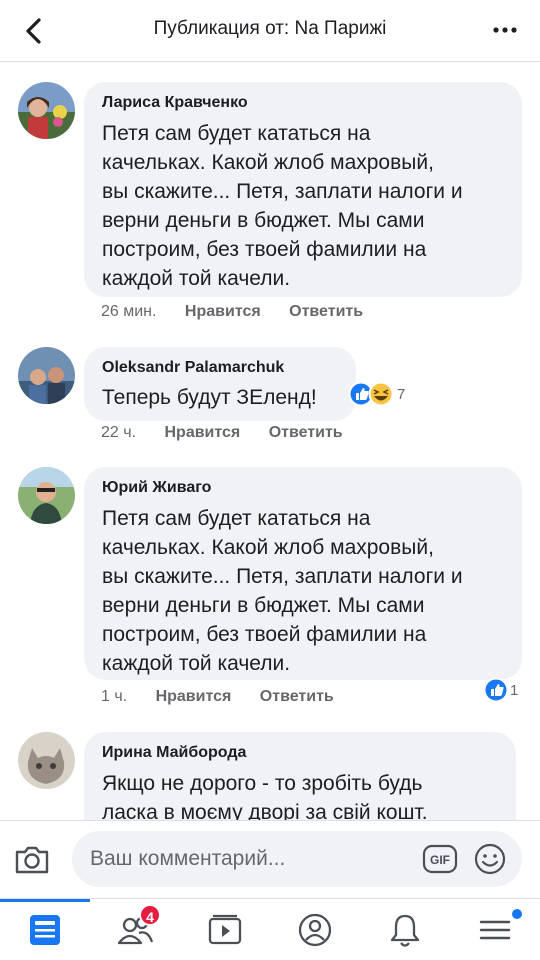  I want to click on news-feed-icon, so click(45, 930).